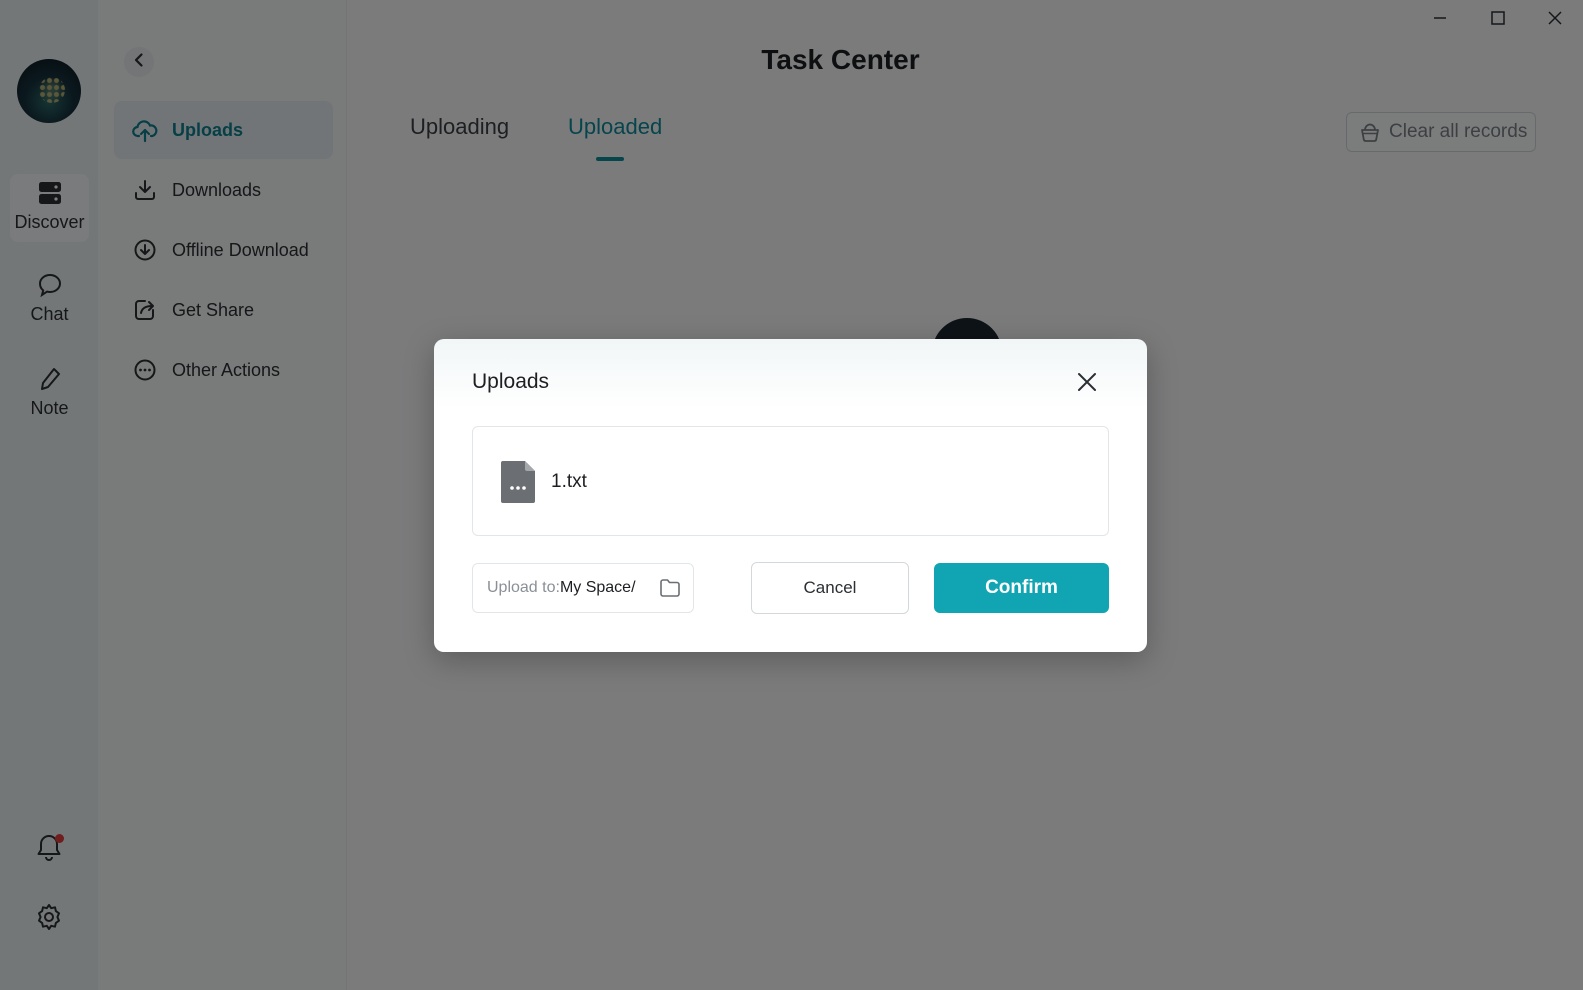 The image size is (1583, 990). What do you see at coordinates (597, 587) in the screenshot?
I see `upload-path: My Space/` at bounding box center [597, 587].